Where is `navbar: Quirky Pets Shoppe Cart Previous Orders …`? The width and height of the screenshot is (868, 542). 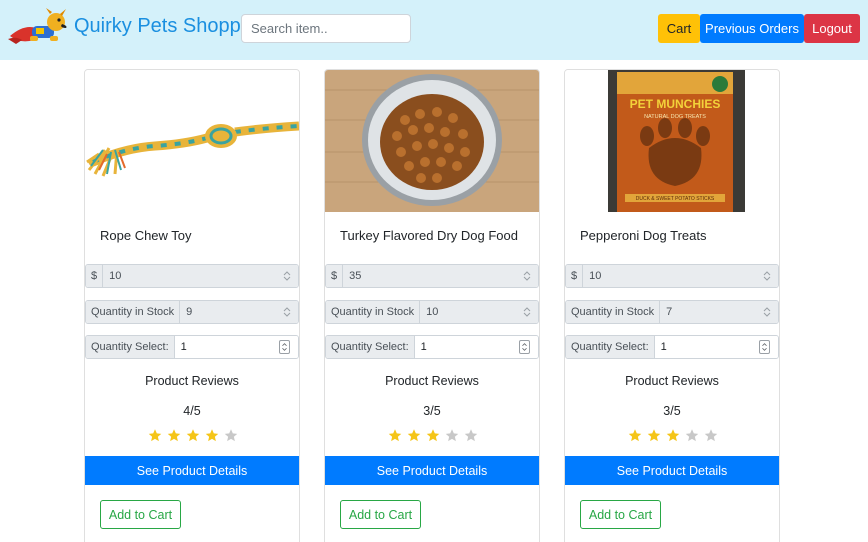 navbar: Quirky Pets Shoppe Cart Previous Orders … is located at coordinates (434, 30).